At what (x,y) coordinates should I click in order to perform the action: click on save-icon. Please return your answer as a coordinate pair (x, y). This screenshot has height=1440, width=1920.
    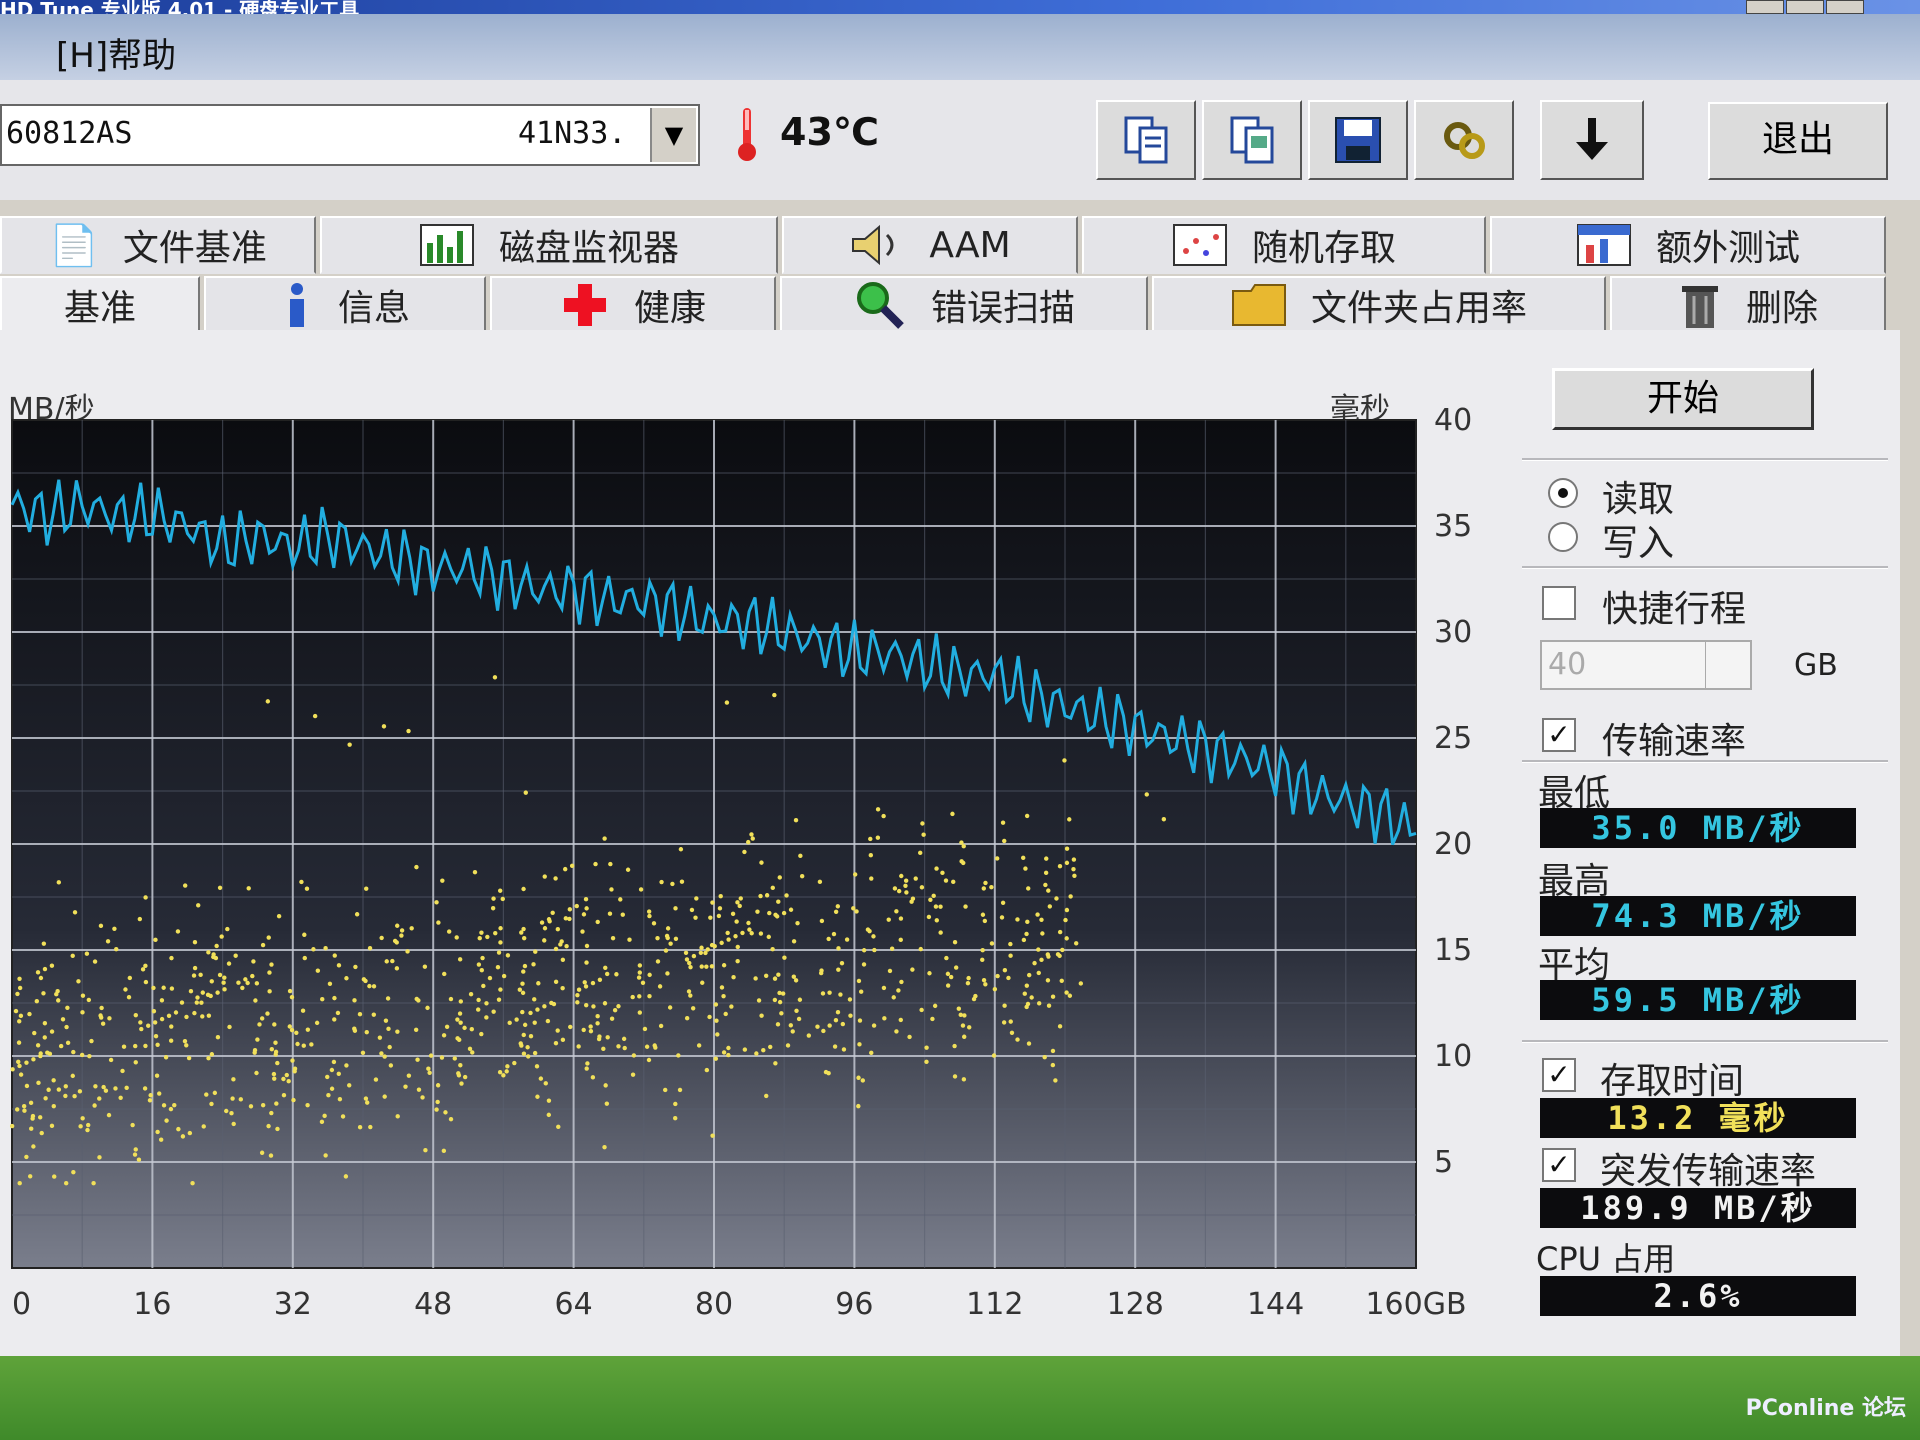
    Looking at the image, I should click on (1358, 140).